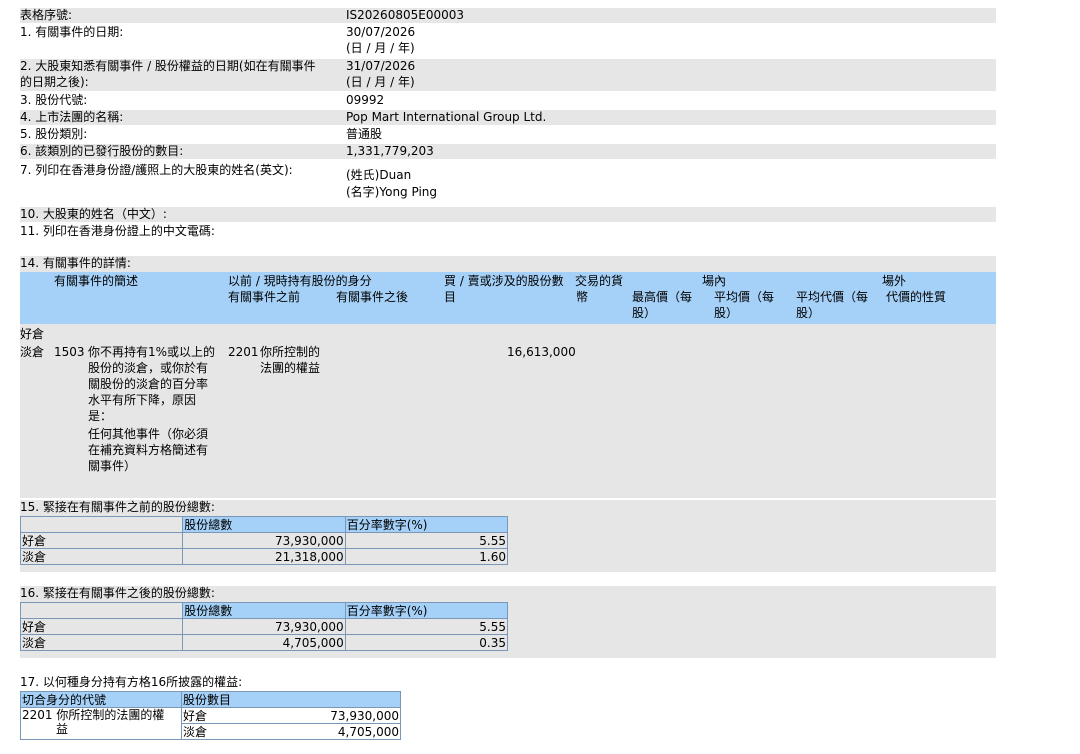 This screenshot has width=1080, height=754. Describe the element at coordinates (714, 281) in the screenshot. I see `header-onex: 場內` at that location.